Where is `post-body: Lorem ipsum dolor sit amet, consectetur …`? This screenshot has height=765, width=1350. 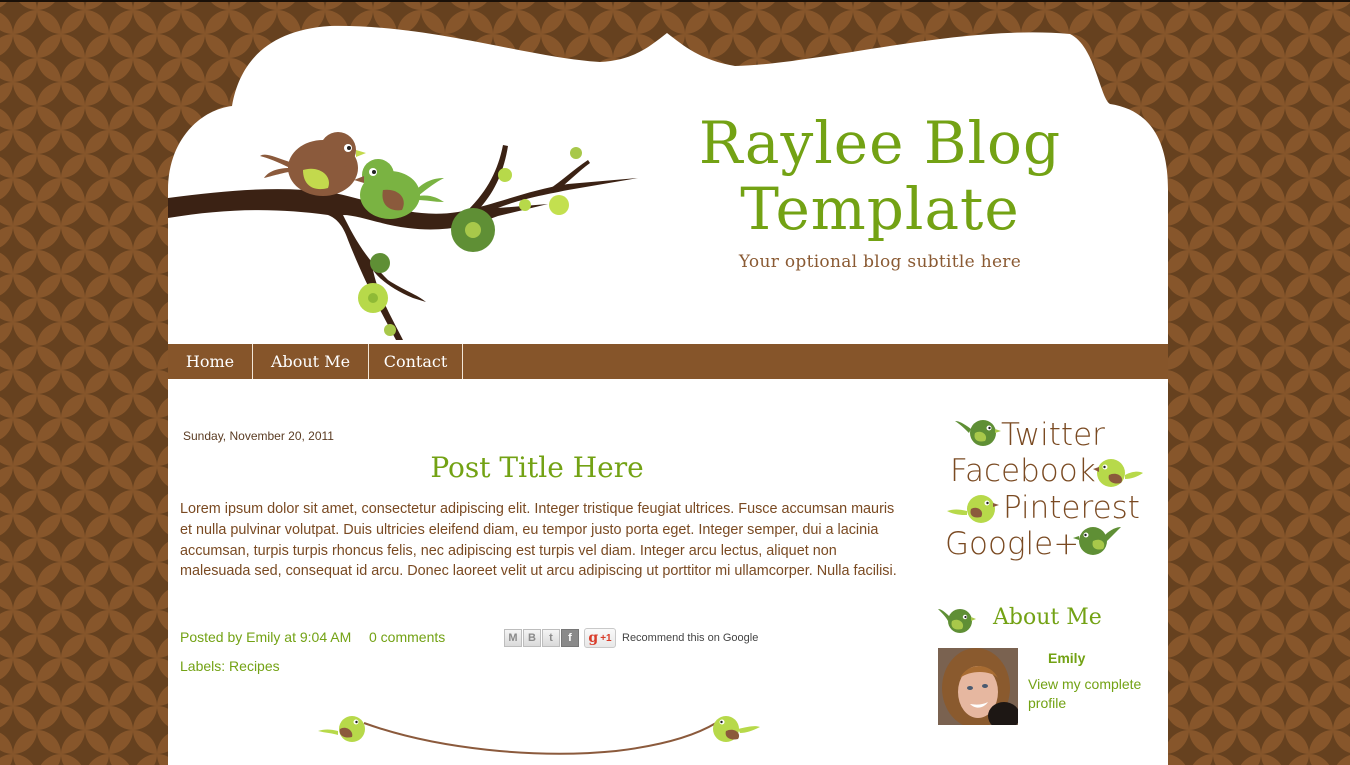
post-body: Lorem ipsum dolor sit amet, consectetur … is located at coordinates (538, 540).